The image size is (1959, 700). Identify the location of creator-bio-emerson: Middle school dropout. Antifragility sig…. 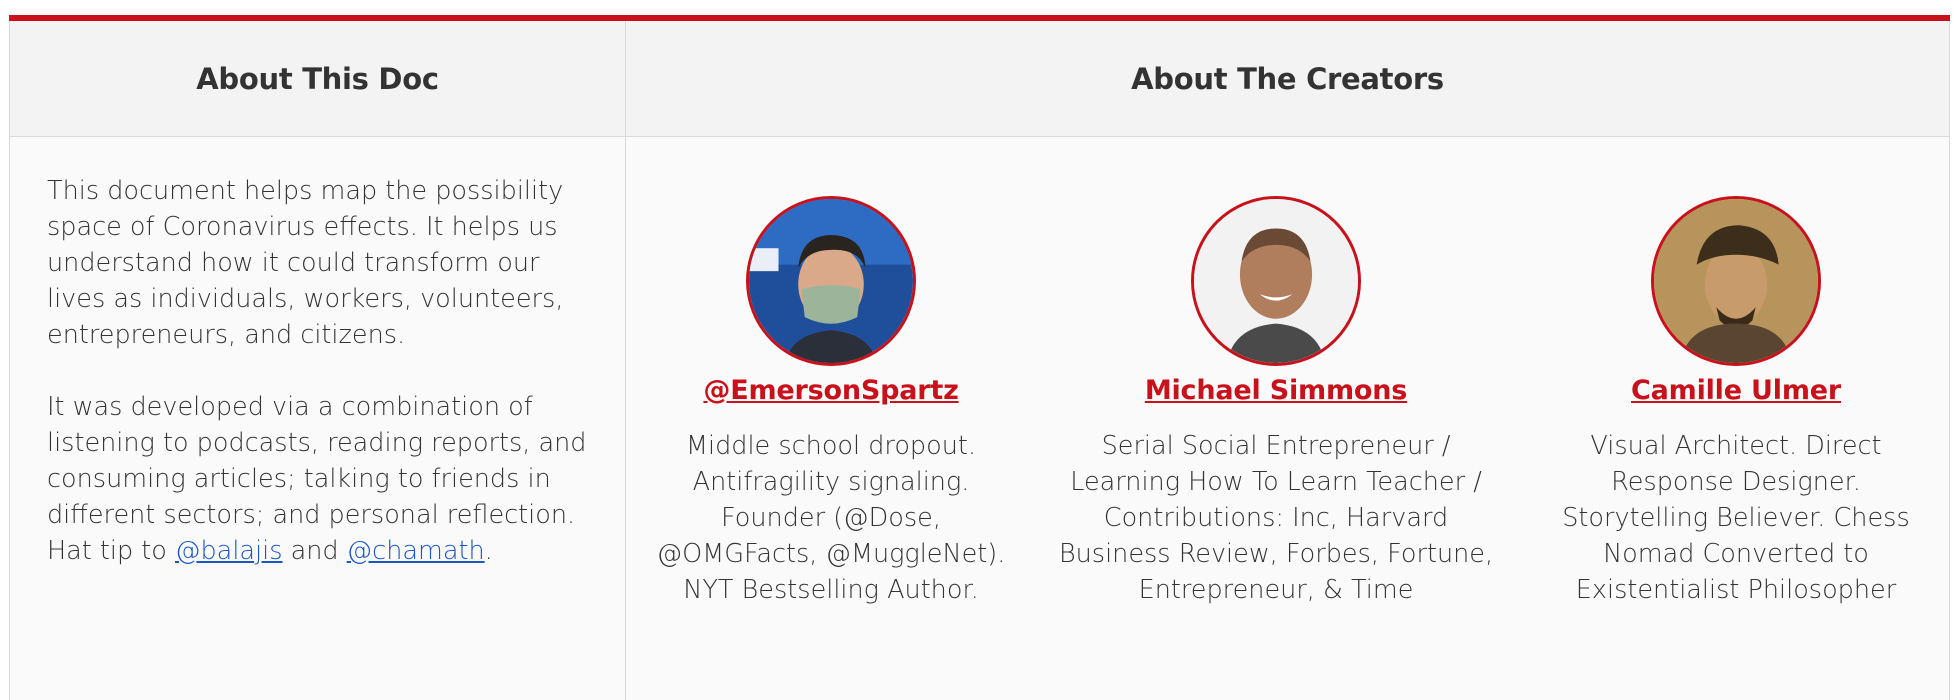
(831, 518).